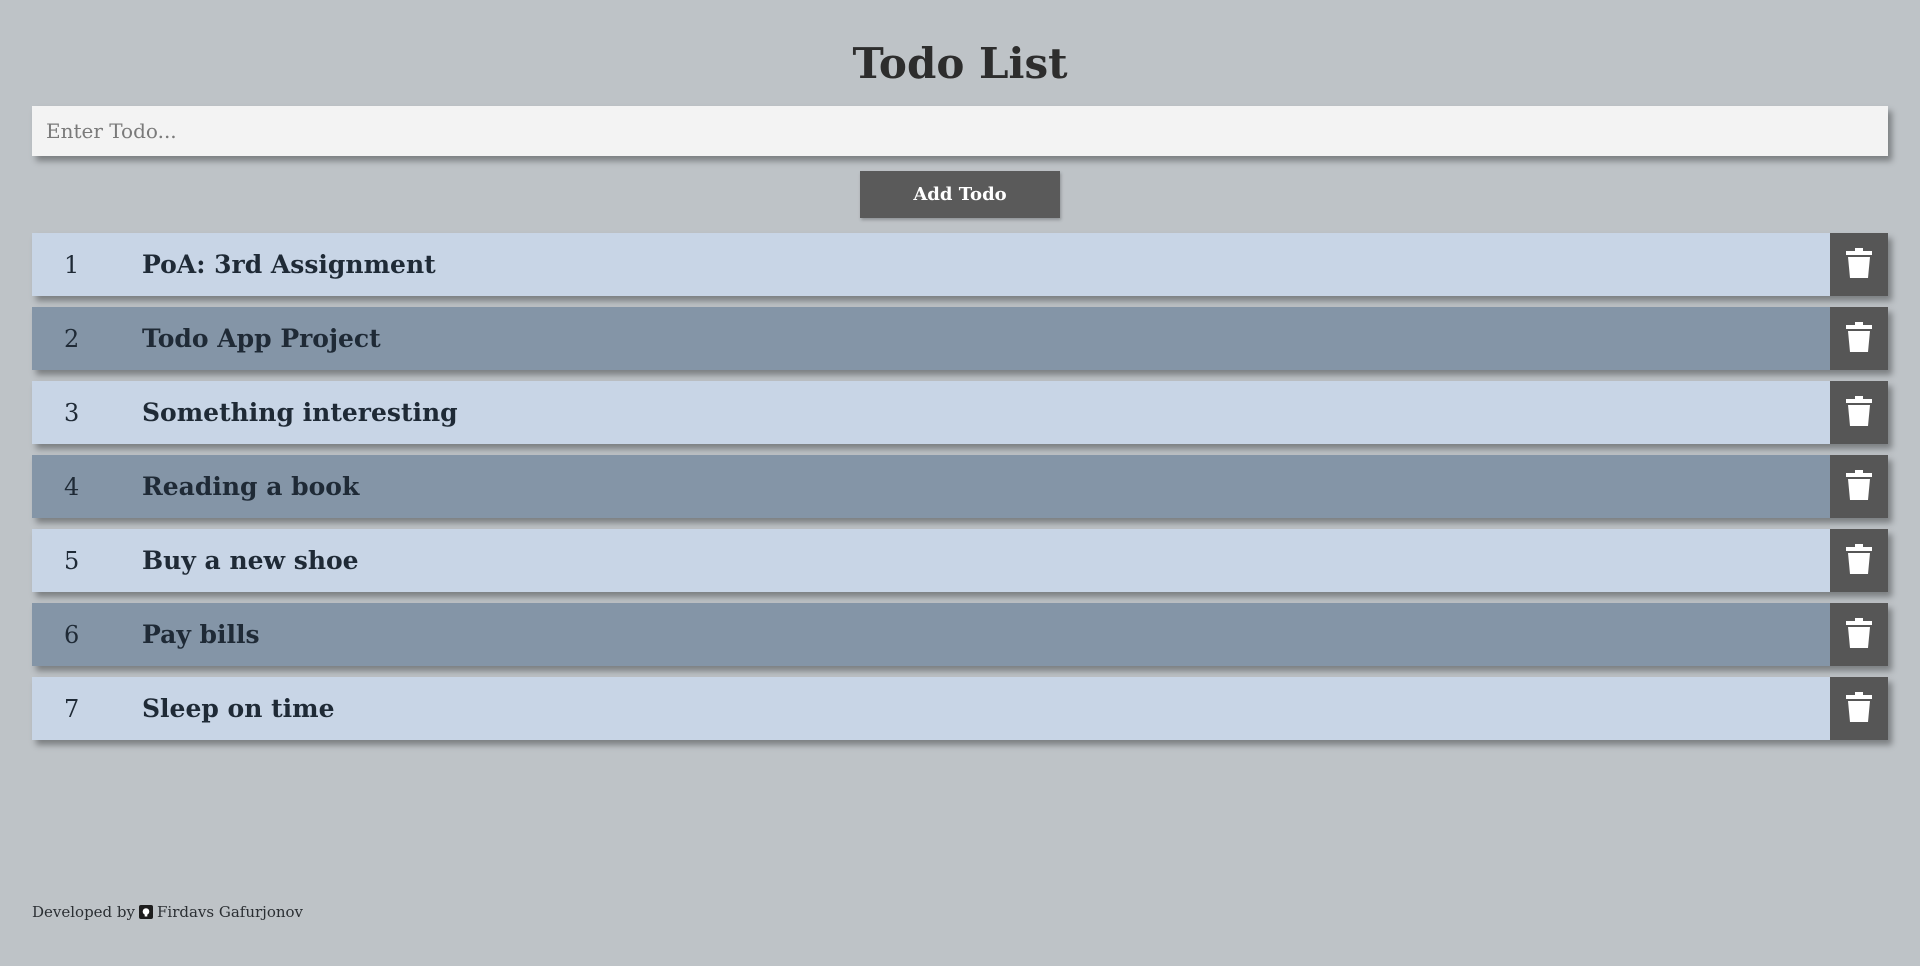 The height and width of the screenshot is (966, 1920). Describe the element at coordinates (261, 338) in the screenshot. I see `todo-text: Todo App Project` at that location.